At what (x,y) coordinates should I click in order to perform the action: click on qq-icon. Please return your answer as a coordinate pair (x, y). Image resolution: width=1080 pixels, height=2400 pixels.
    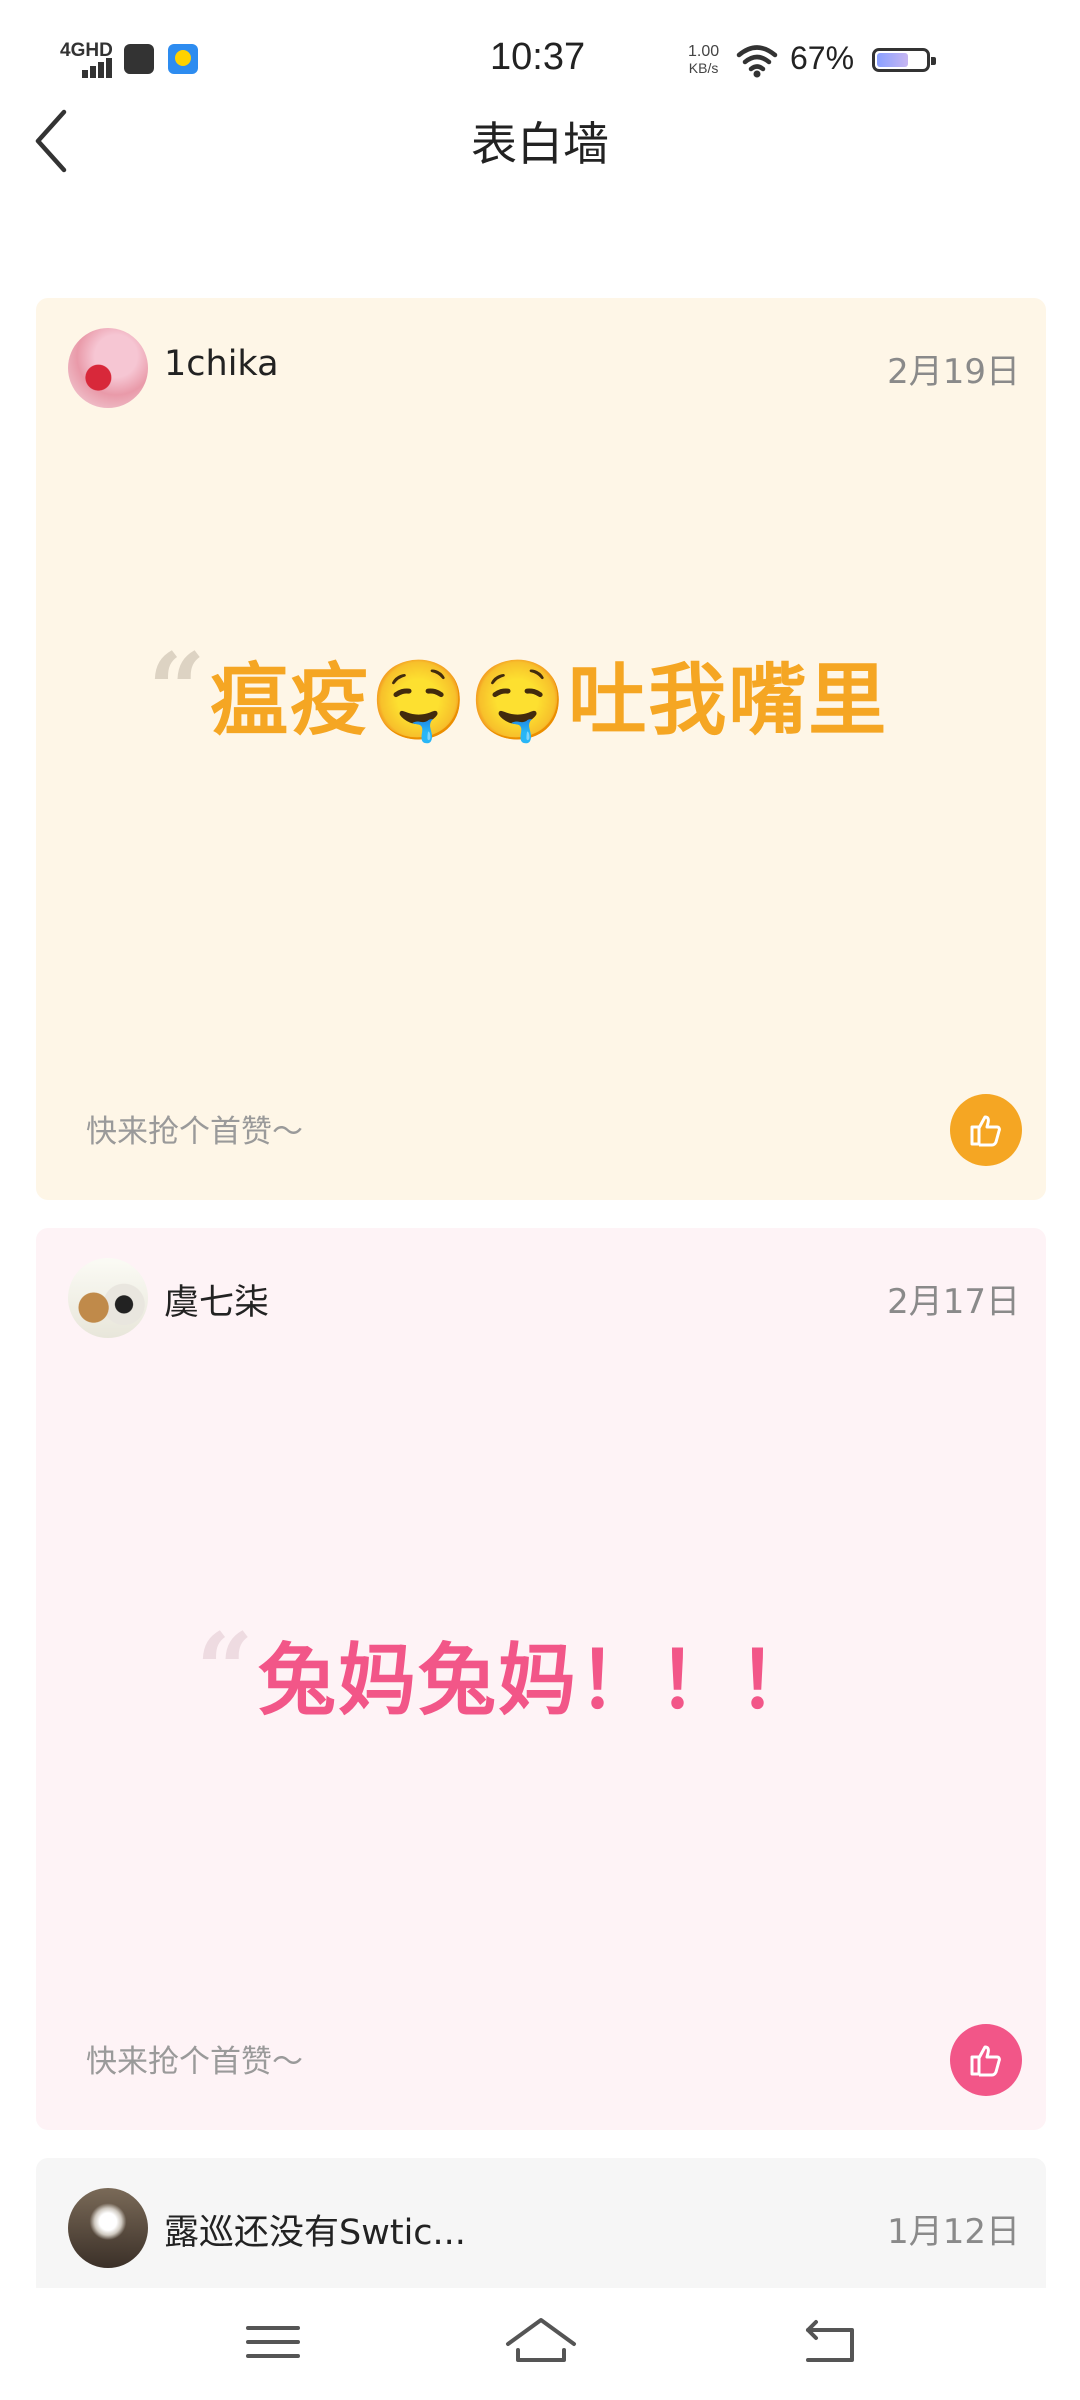
    Looking at the image, I should click on (183, 59).